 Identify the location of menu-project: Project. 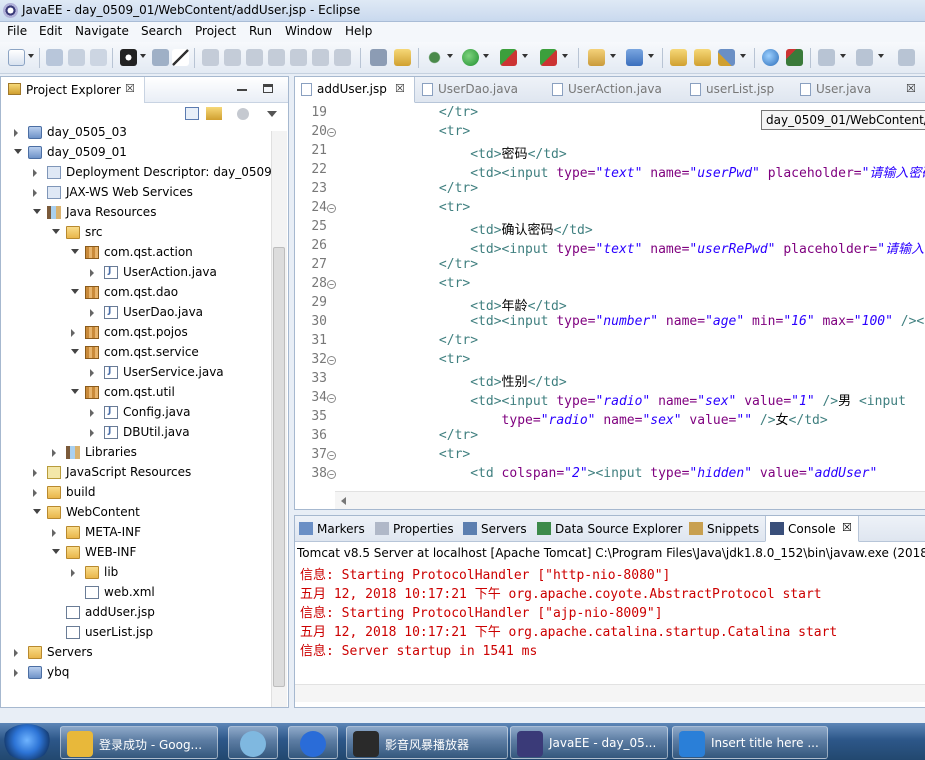
(215, 31).